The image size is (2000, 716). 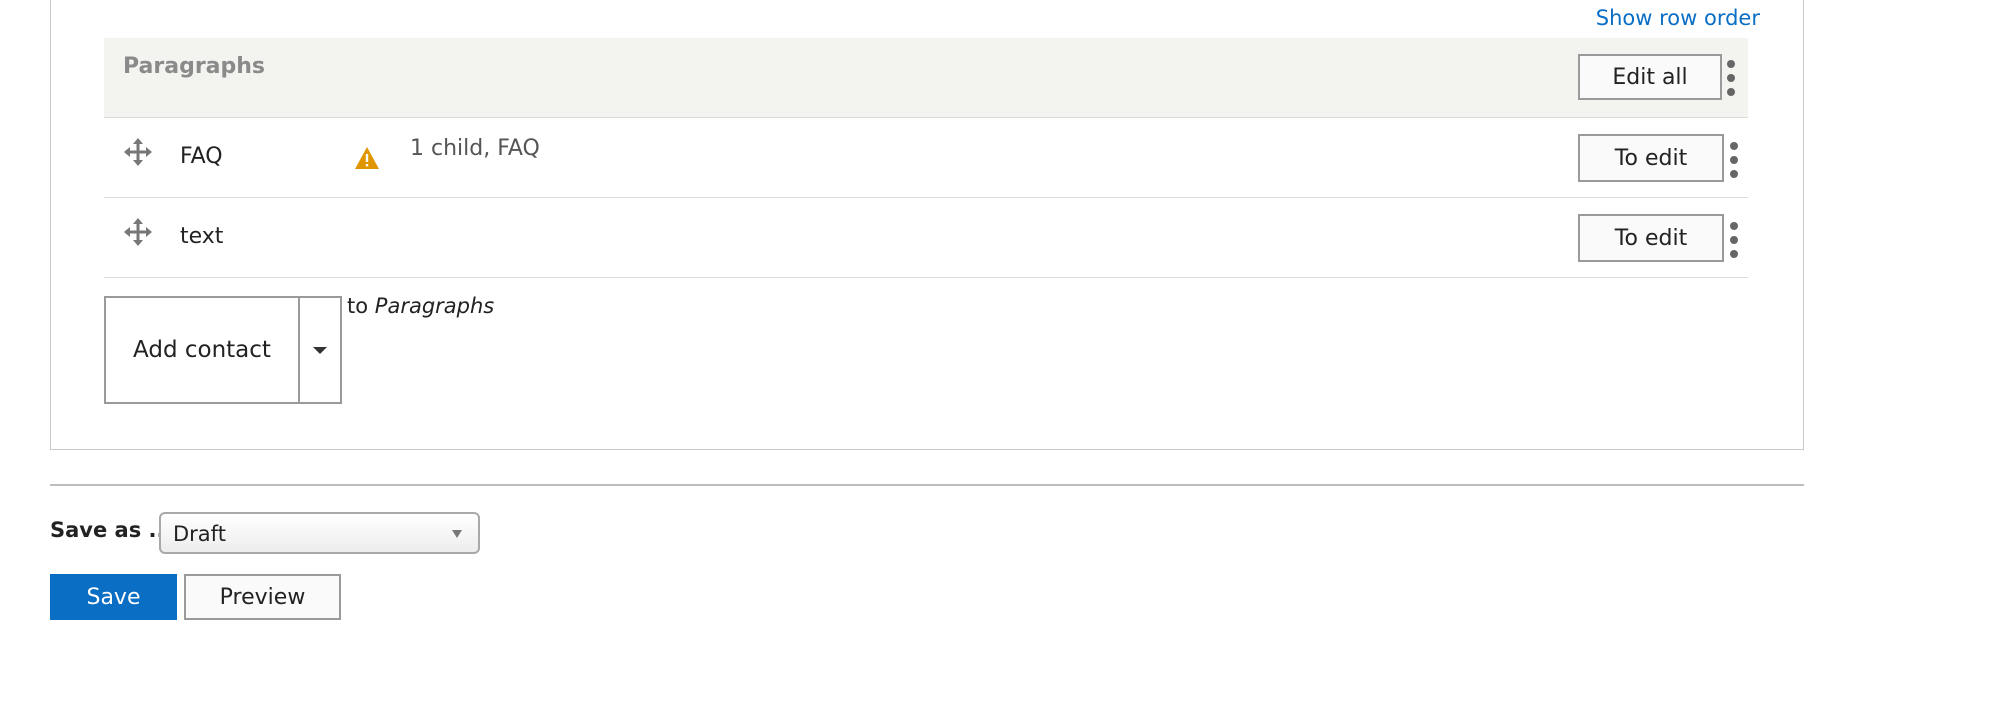 What do you see at coordinates (475, 148) in the screenshot?
I see `row-summary: 1 child, FAQ` at bounding box center [475, 148].